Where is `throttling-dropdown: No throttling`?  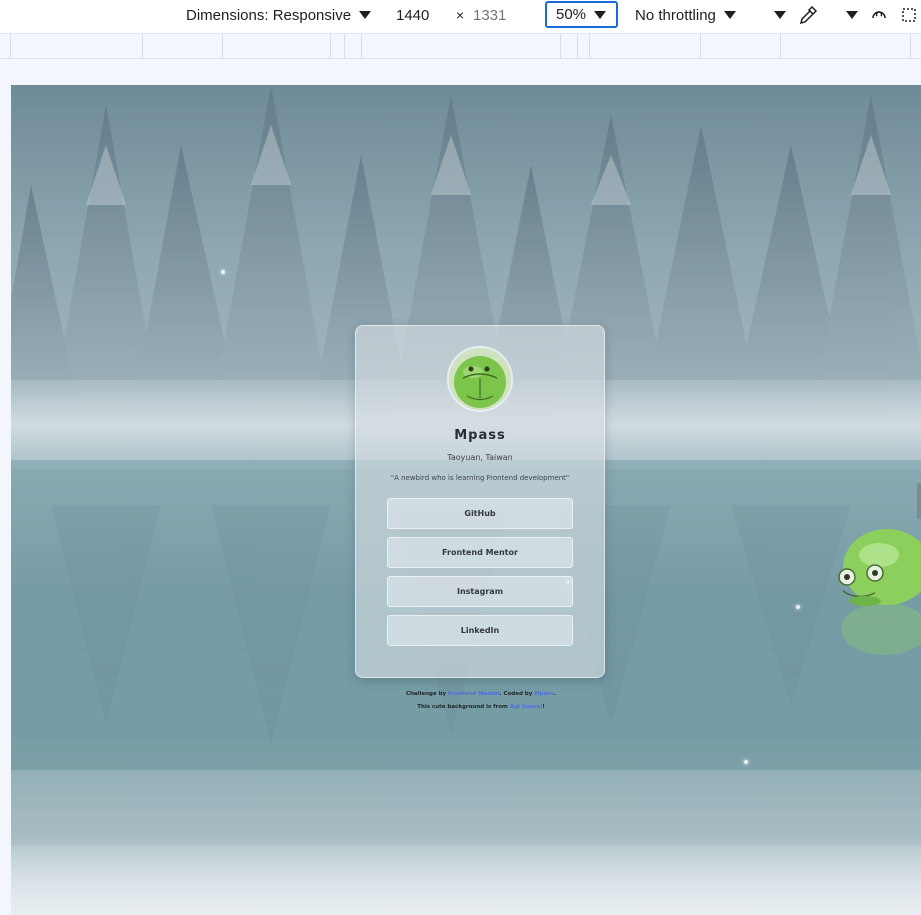
throttling-dropdown: No throttling is located at coordinates (685, 15).